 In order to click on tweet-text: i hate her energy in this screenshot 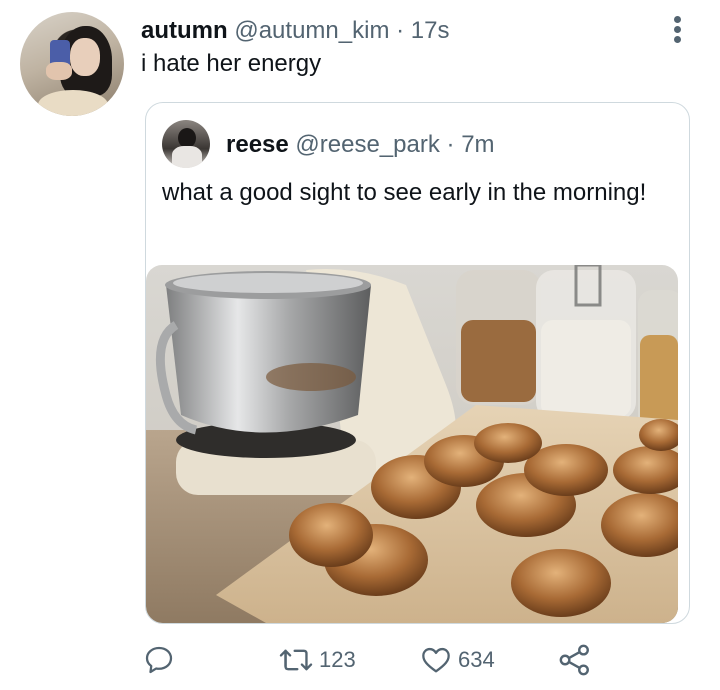, I will do `click(231, 63)`.